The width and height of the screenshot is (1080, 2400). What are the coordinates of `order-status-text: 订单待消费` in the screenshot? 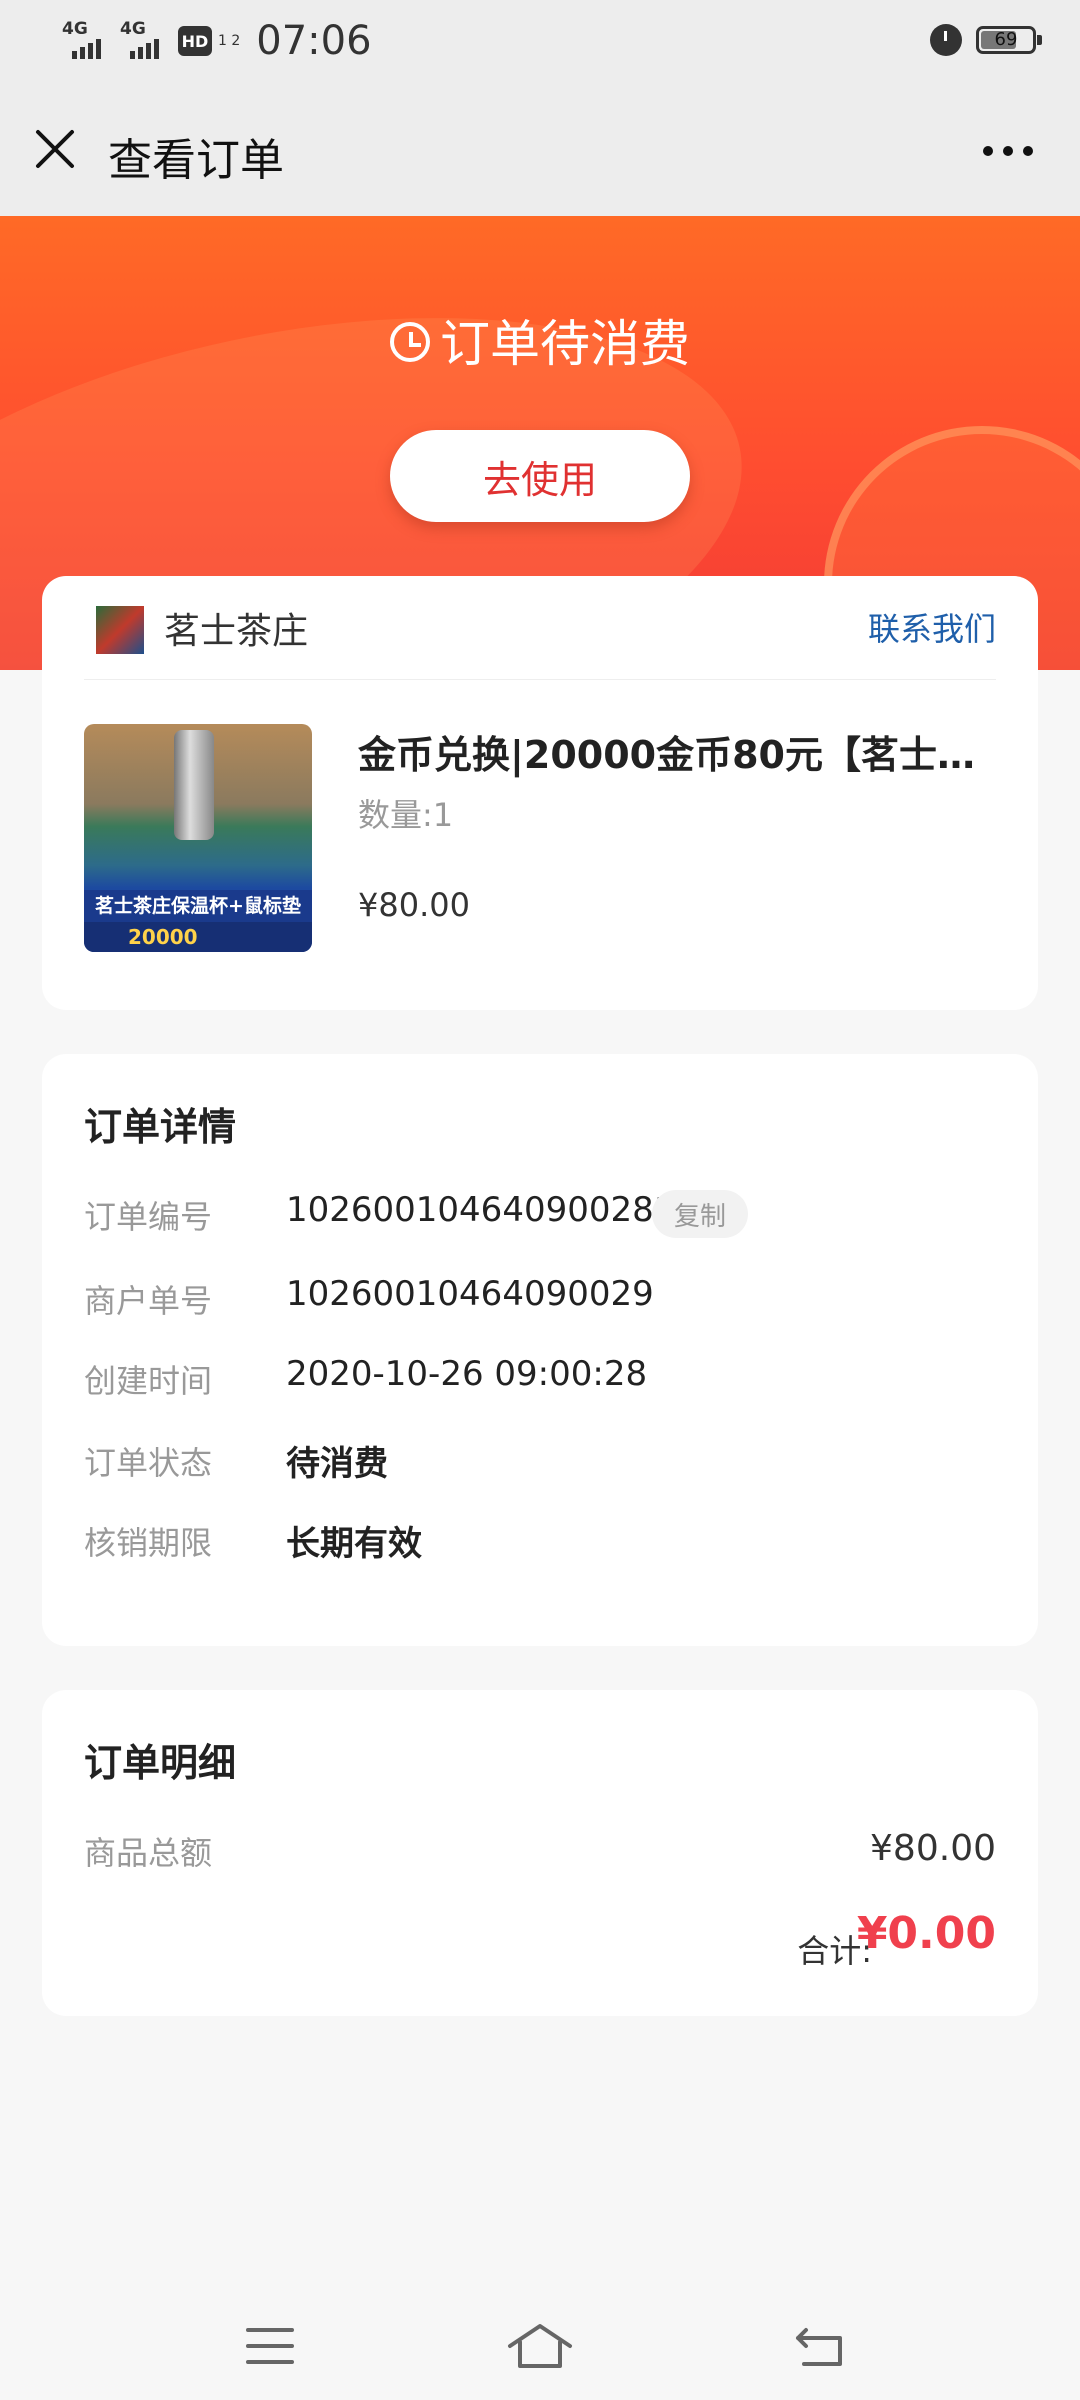 It's located at (565, 344).